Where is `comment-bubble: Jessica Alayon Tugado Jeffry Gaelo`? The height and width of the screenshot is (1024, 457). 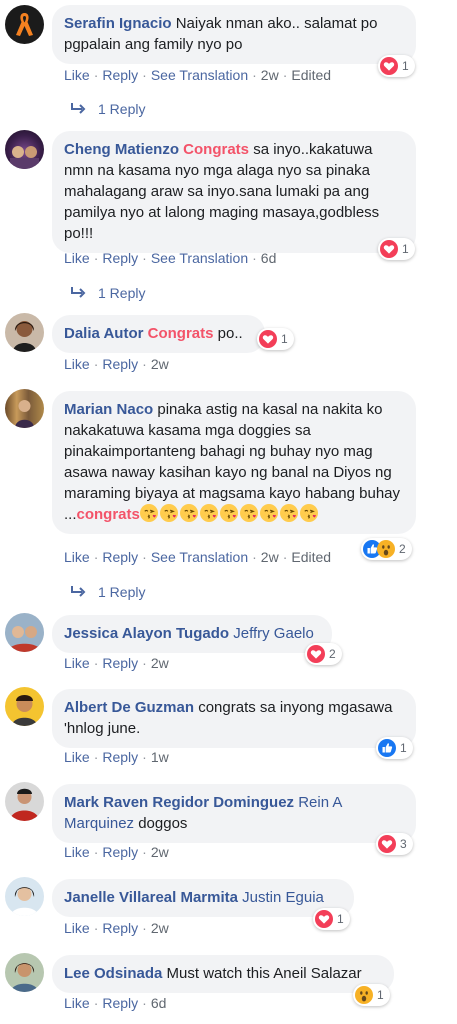 comment-bubble: Jessica Alayon Tugado Jeffry Gaelo is located at coordinates (192, 634).